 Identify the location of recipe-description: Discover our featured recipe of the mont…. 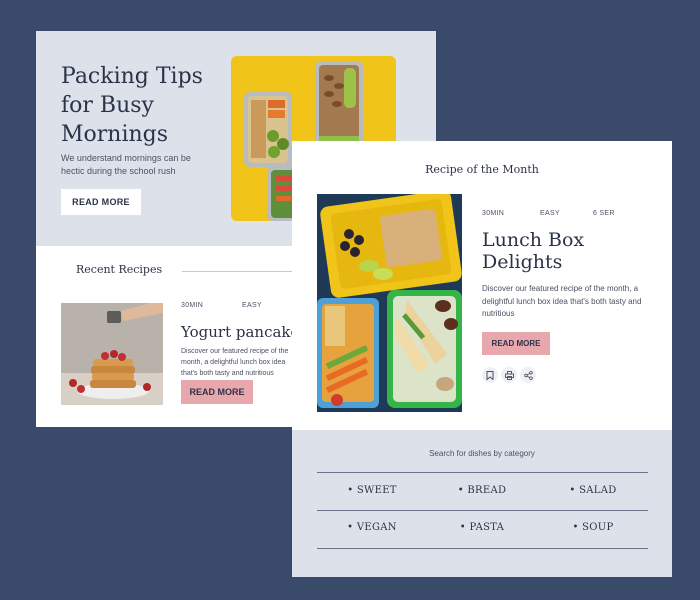
(235, 362).